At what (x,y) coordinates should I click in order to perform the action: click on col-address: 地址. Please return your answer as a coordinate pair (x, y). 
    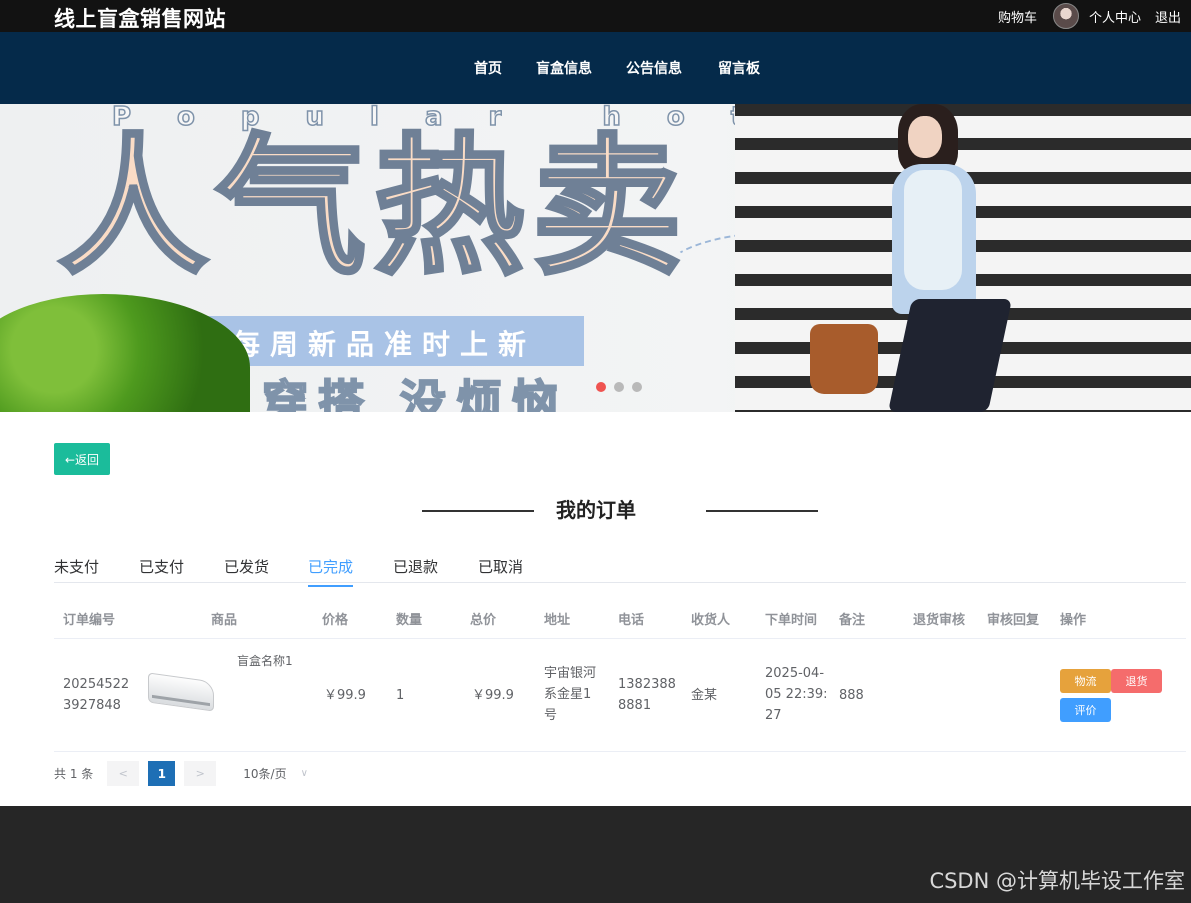
    Looking at the image, I should click on (557, 620).